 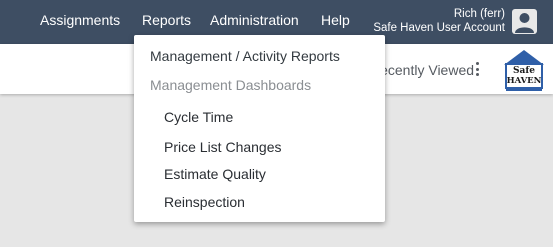 What do you see at coordinates (439, 21) in the screenshot?
I see `user-info: Rich (ferr) Safe Haven User Account` at bounding box center [439, 21].